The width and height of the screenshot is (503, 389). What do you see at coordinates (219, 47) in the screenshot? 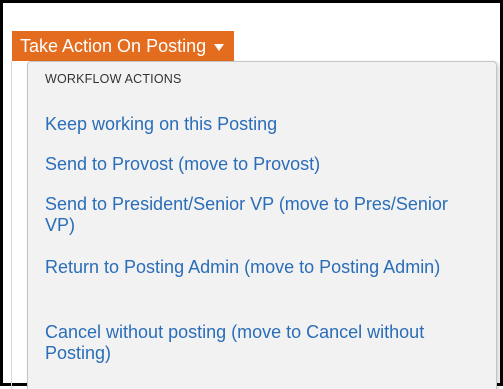
I see `caret-down-icon` at bounding box center [219, 47].